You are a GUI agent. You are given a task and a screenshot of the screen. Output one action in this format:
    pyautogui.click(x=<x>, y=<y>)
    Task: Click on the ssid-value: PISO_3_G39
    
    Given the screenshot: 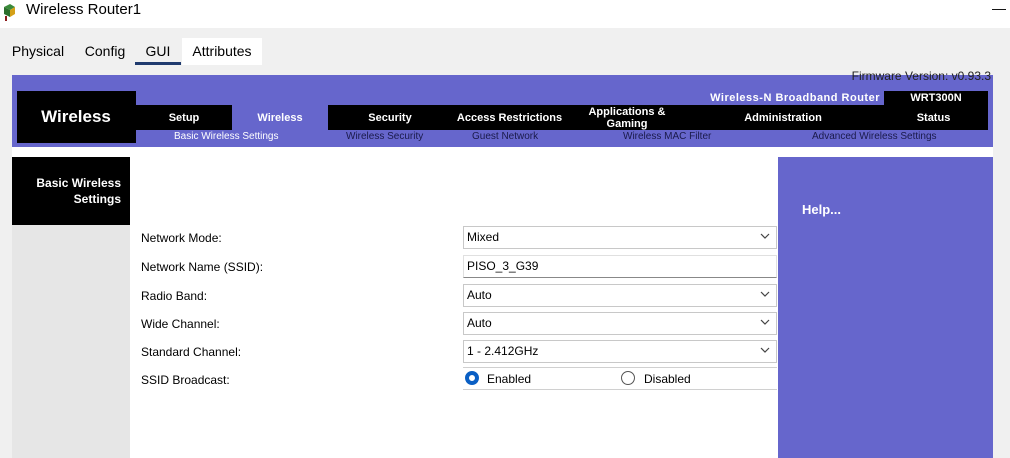 What is the action you would take?
    pyautogui.click(x=503, y=266)
    